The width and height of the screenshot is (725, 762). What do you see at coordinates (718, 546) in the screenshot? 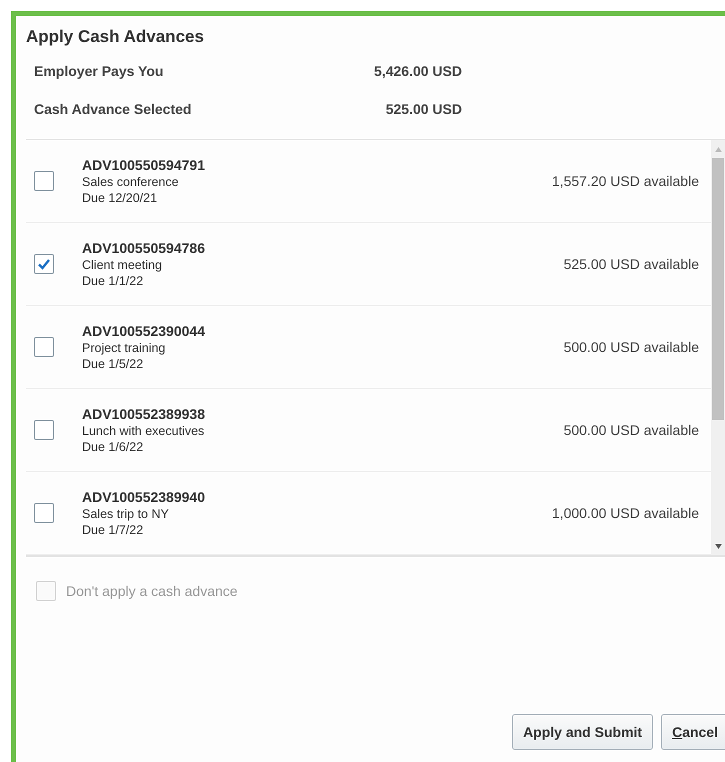
I see `scroll-down-icon` at bounding box center [718, 546].